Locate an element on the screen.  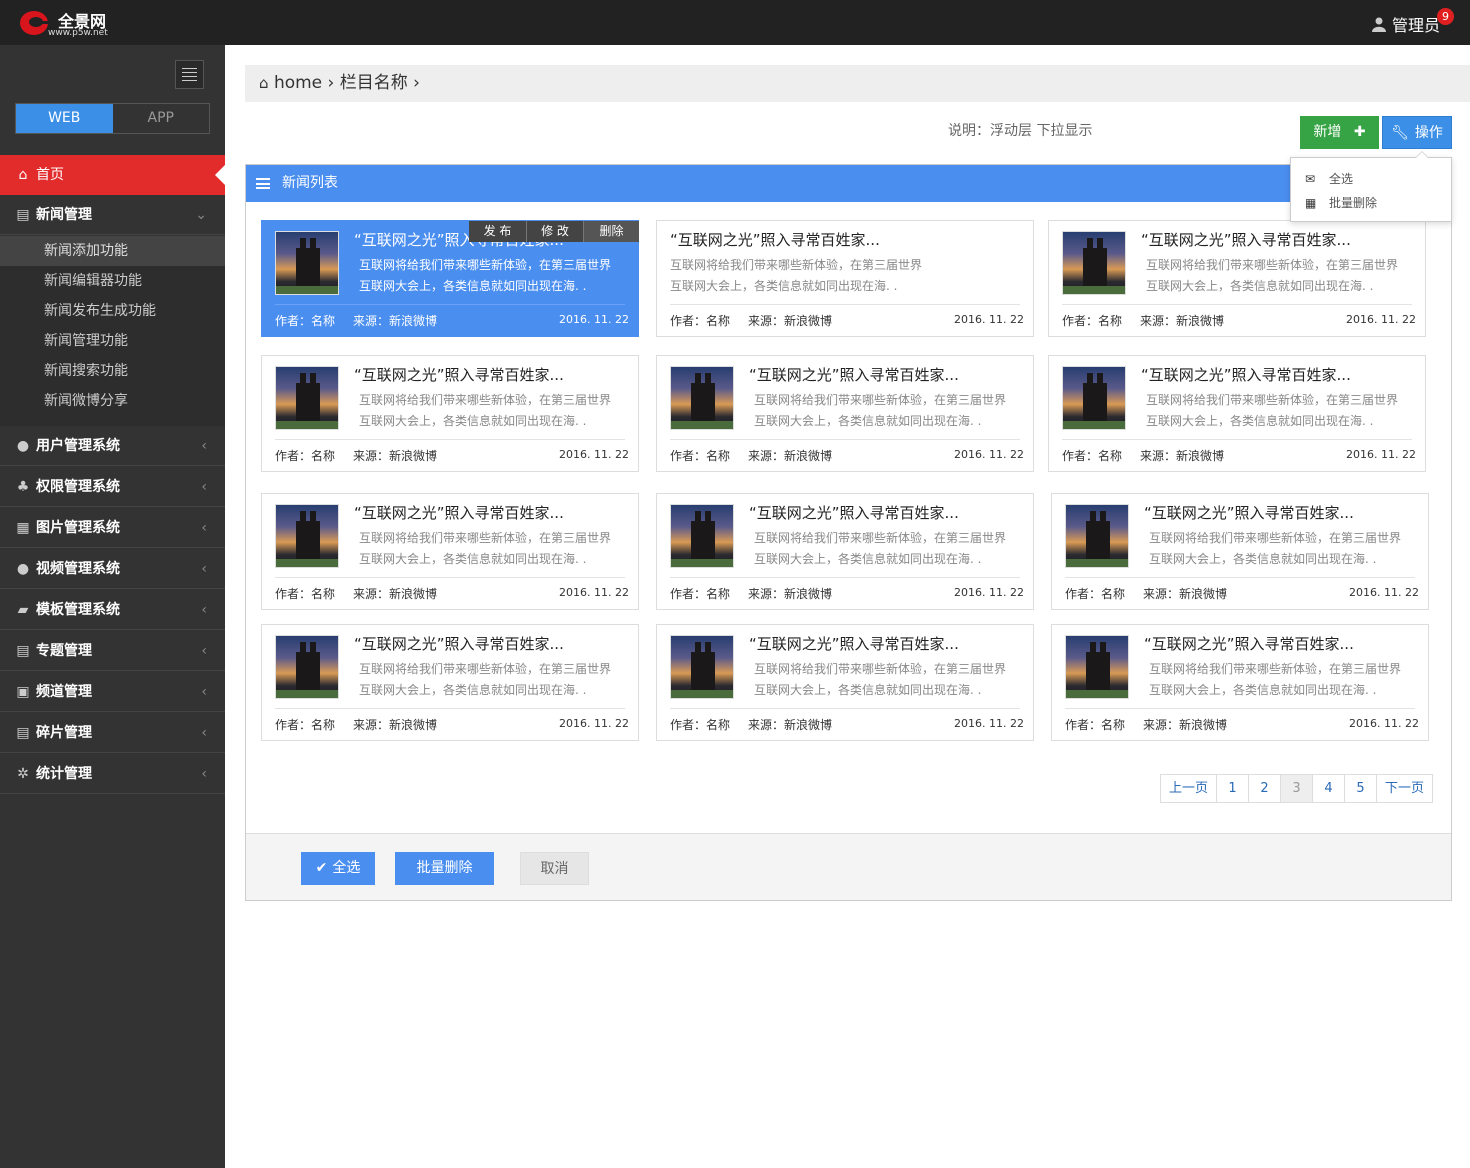
breadcrumb-category: 栏目名称 is located at coordinates (374, 83).